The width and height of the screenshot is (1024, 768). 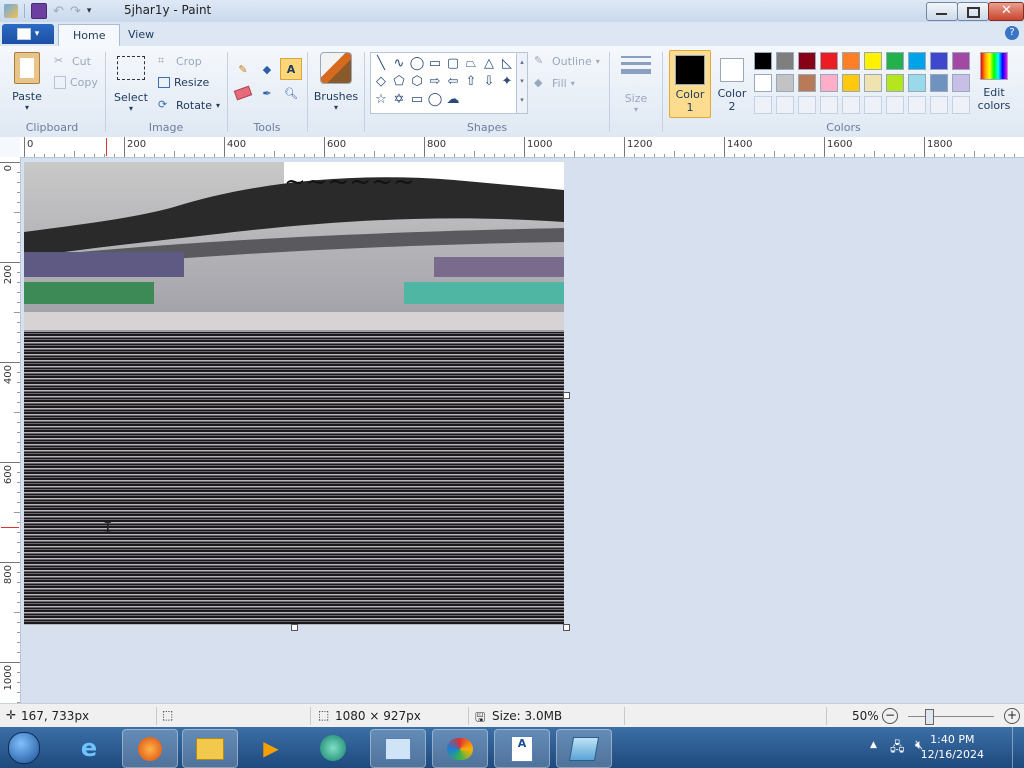 What do you see at coordinates (399, 81) in the screenshot?
I see `pentagon-shape-icon: ⬠` at bounding box center [399, 81].